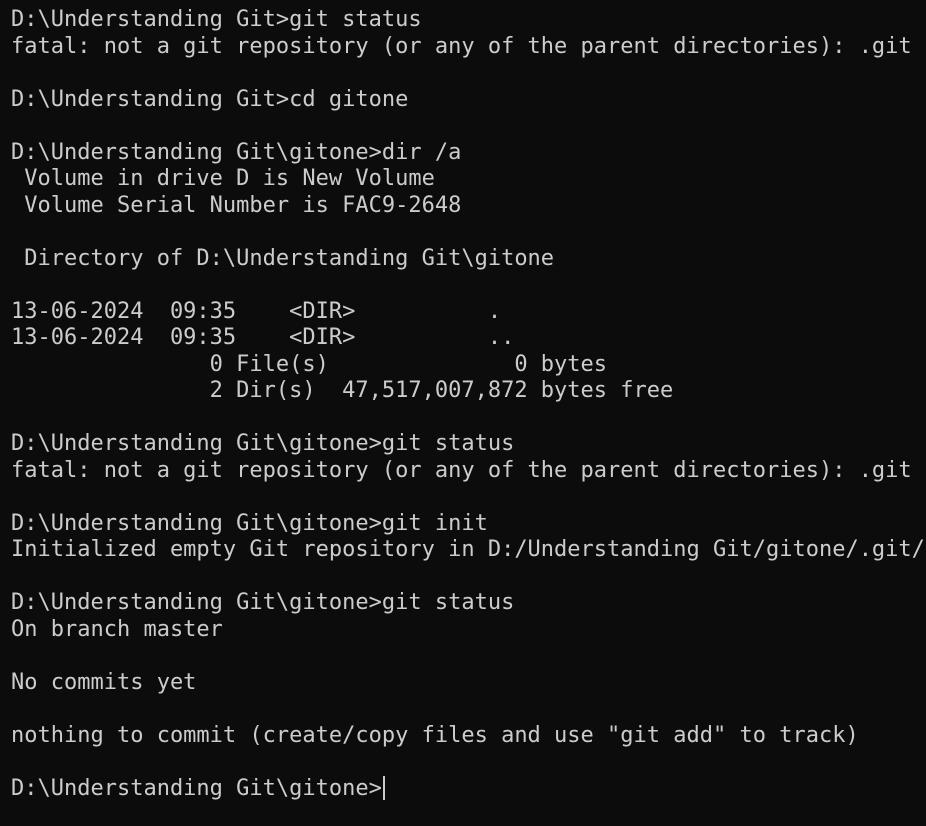 The image size is (926, 826). Describe the element at coordinates (309, 364) in the screenshot. I see `terminal-line: 0 File(s) 0 bytes` at that location.